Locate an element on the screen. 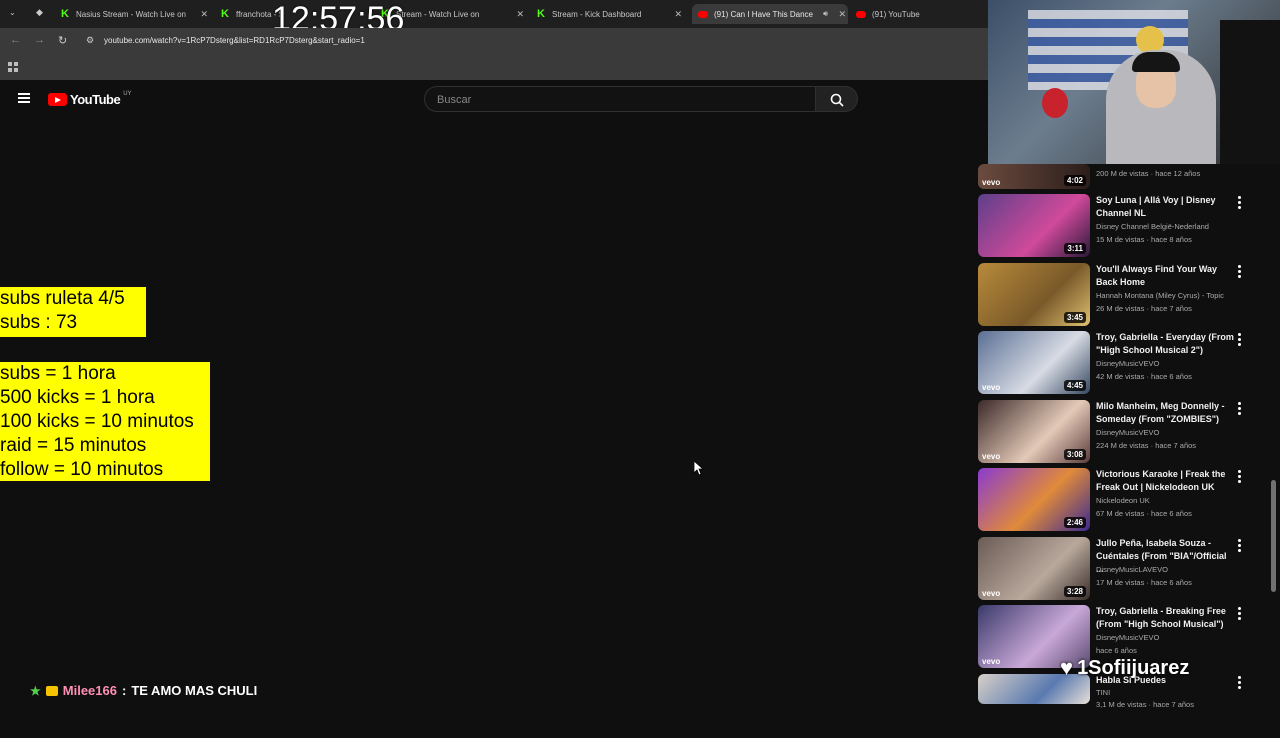 The image size is (1280, 738). toy-figure-image is located at coordinates (1055, 103).